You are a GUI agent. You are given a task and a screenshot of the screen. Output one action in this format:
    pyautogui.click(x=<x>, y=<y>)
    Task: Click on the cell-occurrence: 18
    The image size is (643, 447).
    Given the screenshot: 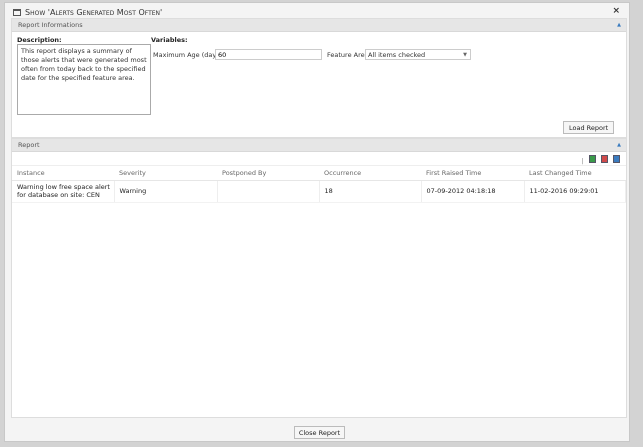 What is the action you would take?
    pyautogui.click(x=370, y=191)
    